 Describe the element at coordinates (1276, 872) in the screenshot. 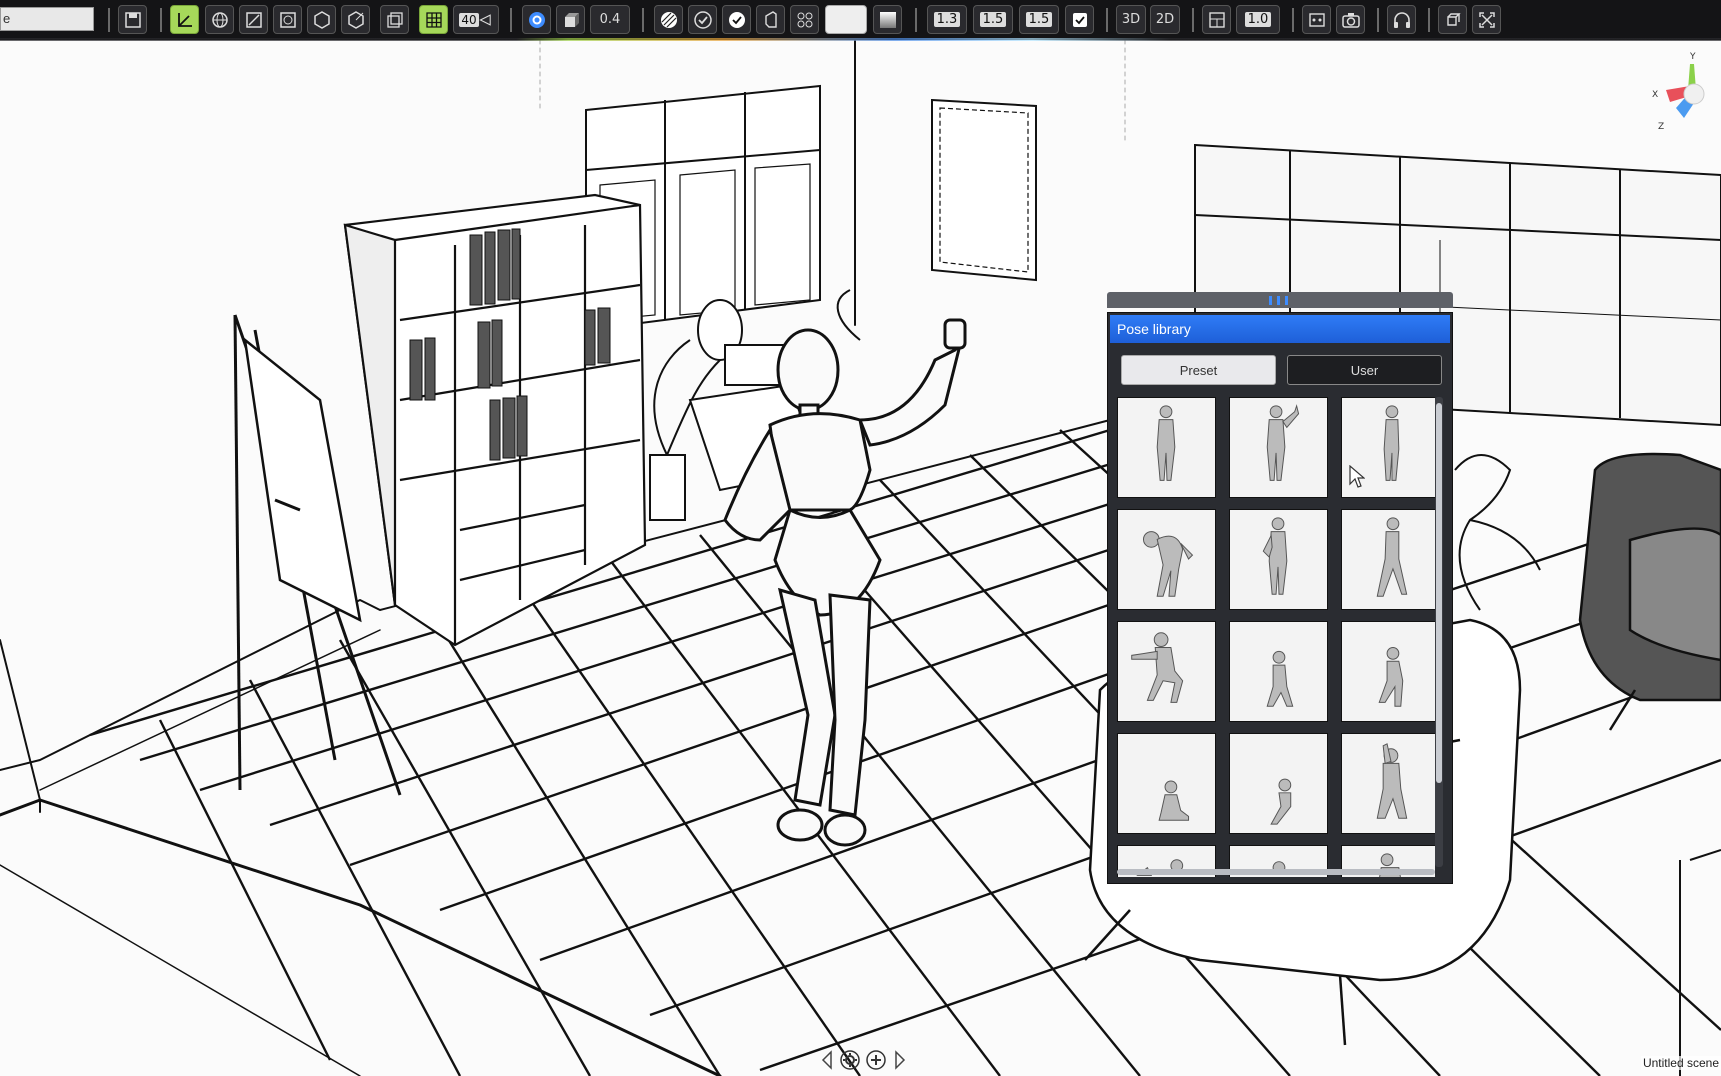

I see `pose-library-hscrollbar` at that location.